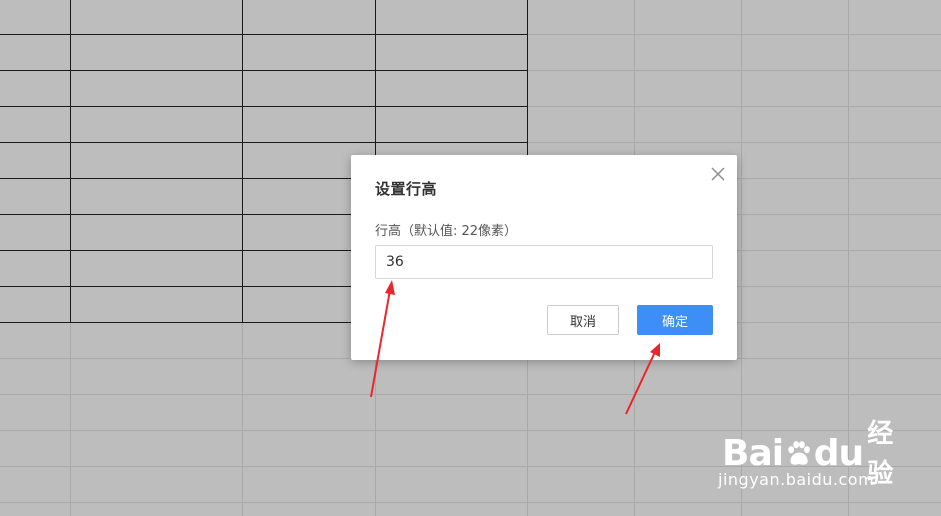 Image resolution: width=941 pixels, height=516 pixels. Describe the element at coordinates (406, 189) in the screenshot. I see `dialog-title: 设置行高` at that location.